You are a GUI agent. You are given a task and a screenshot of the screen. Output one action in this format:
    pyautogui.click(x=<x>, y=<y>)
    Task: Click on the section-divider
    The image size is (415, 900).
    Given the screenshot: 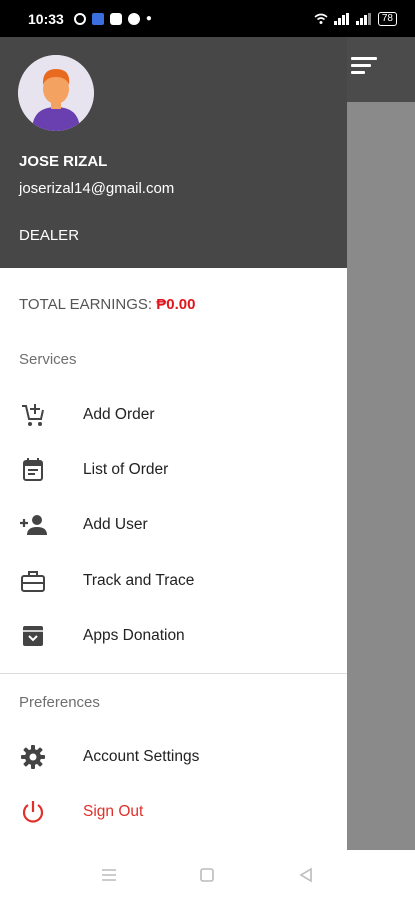 What is the action you would take?
    pyautogui.click(x=173, y=673)
    